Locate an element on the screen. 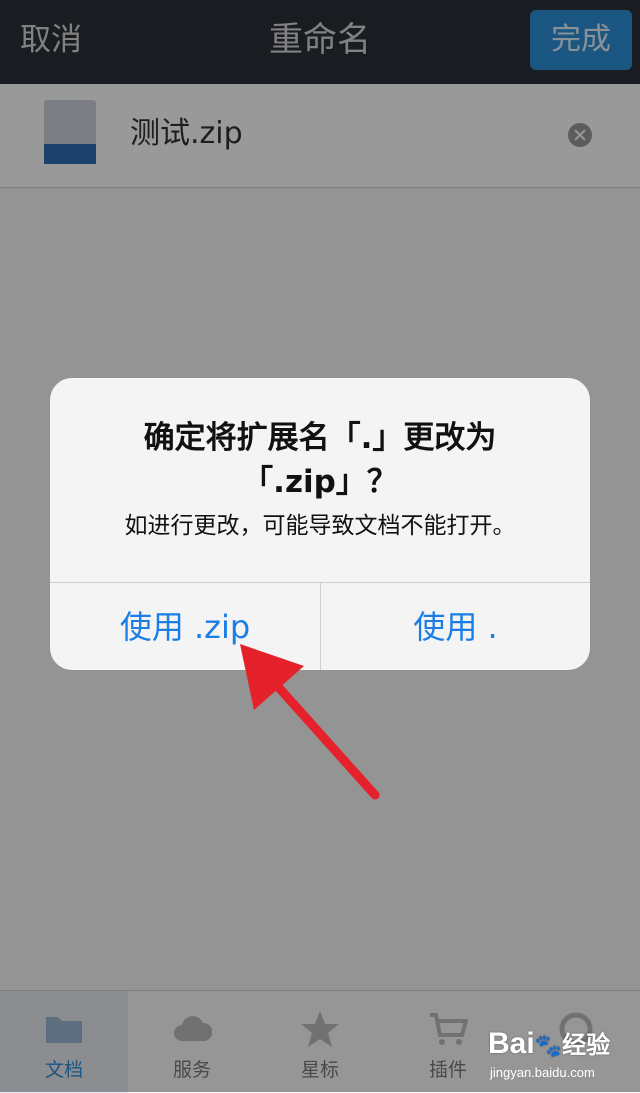 The image size is (640, 1093). alert-title-line-2: 「.zip」？ is located at coordinates (320, 482).